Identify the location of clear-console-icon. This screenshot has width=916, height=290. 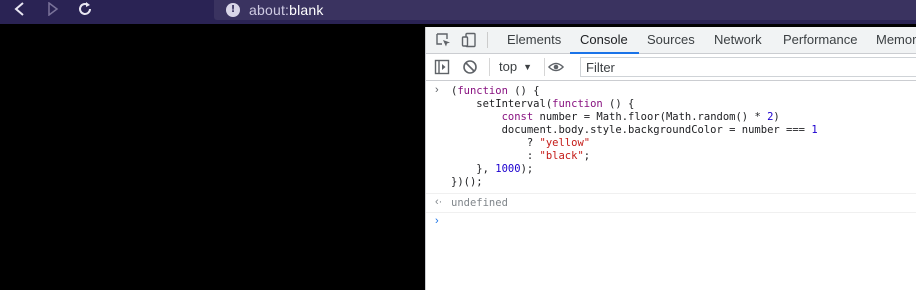
(470, 67).